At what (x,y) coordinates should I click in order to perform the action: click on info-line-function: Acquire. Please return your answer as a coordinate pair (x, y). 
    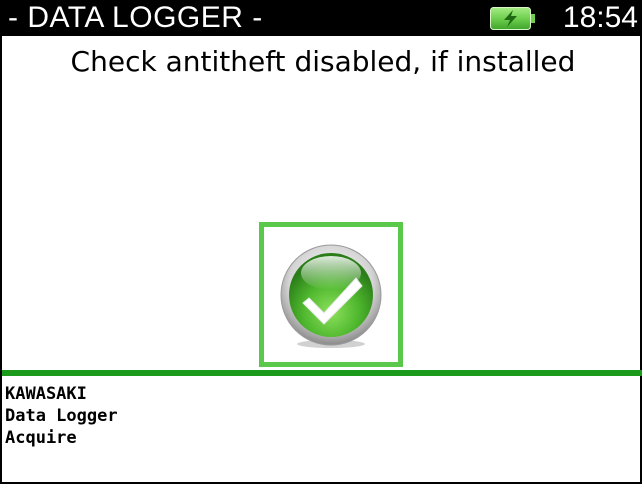
    Looking at the image, I should click on (41, 438).